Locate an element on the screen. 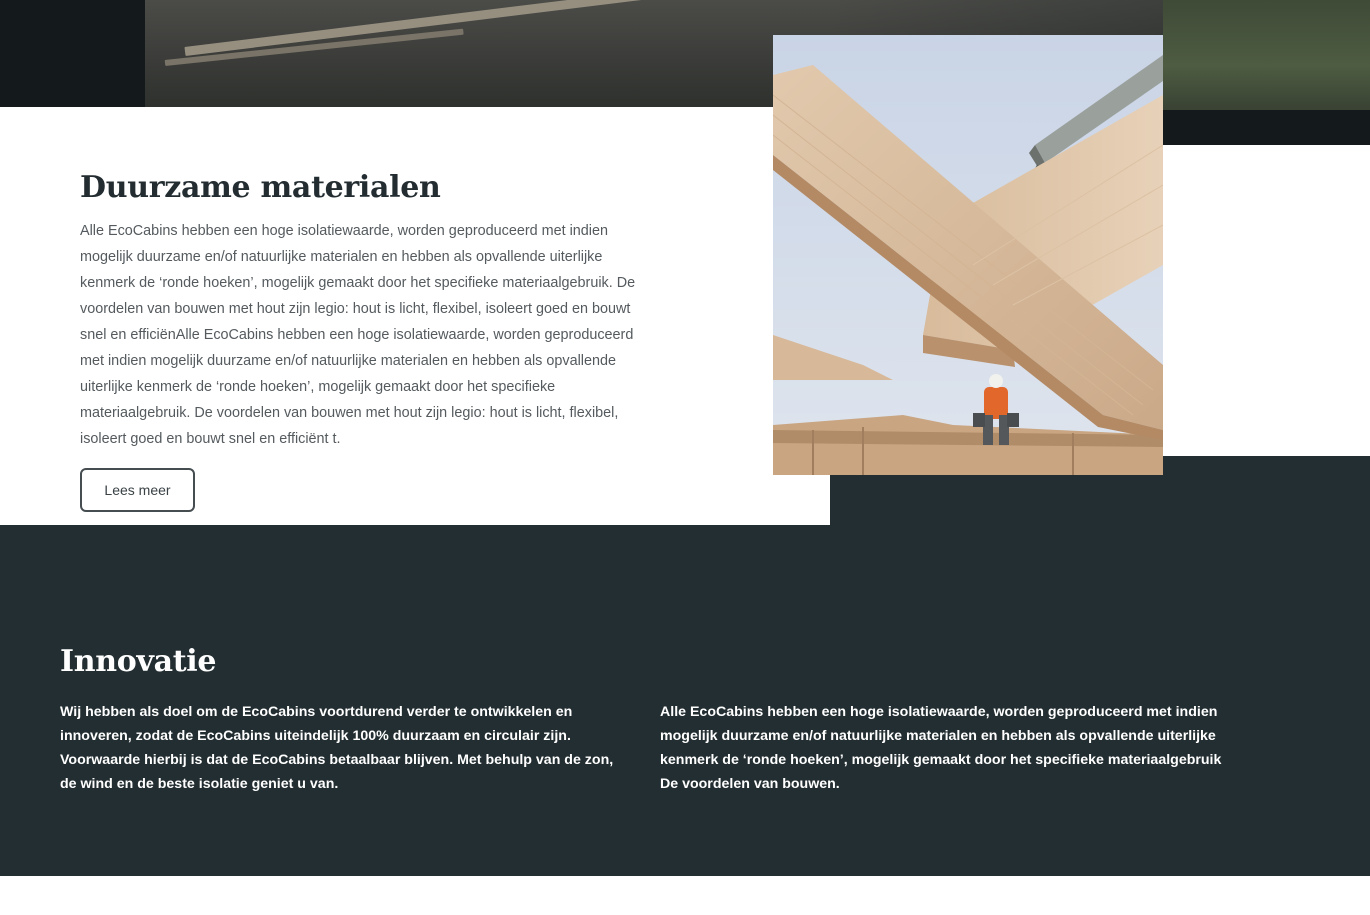  white-panel is located at coordinates (1266, 300).